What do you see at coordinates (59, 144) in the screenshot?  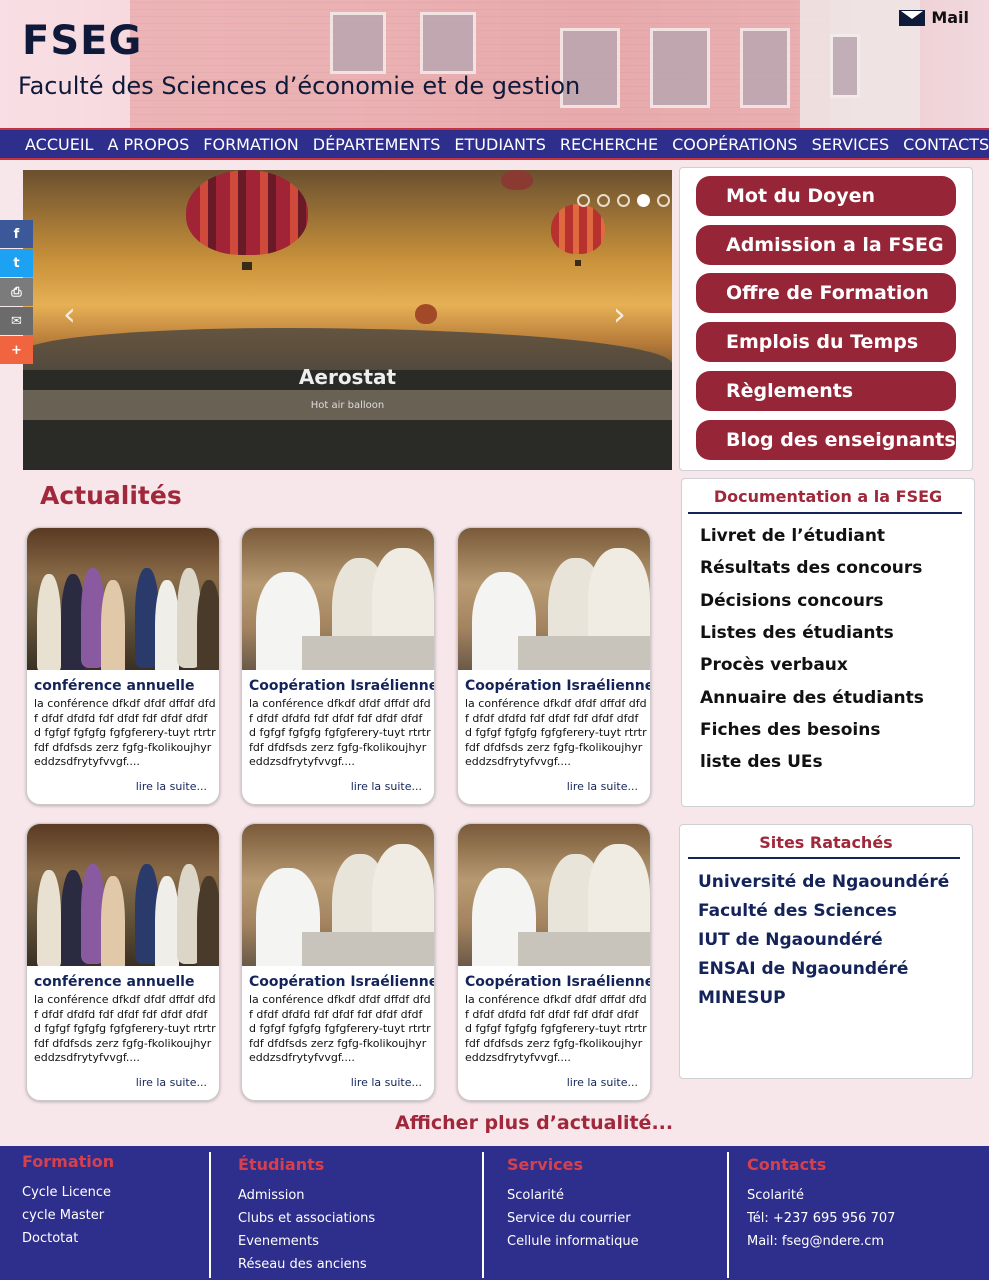 I see `nav-item-accueil: ACCUEIL` at bounding box center [59, 144].